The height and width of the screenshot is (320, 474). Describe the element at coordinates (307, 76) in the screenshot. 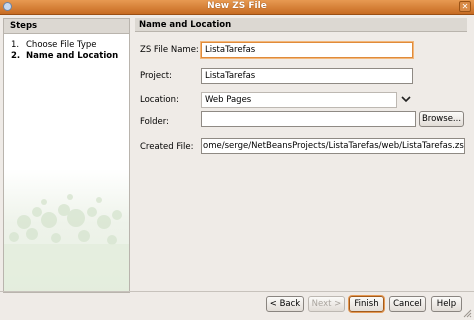

I see `project-field: ListaTarefas` at that location.